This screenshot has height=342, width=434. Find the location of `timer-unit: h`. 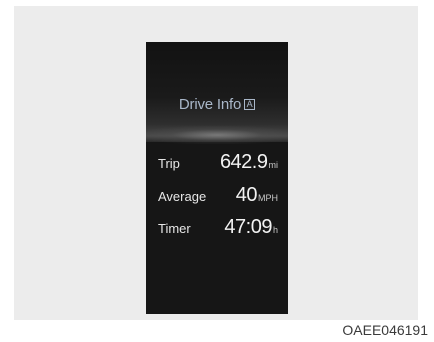

timer-unit: h is located at coordinates (275, 230).